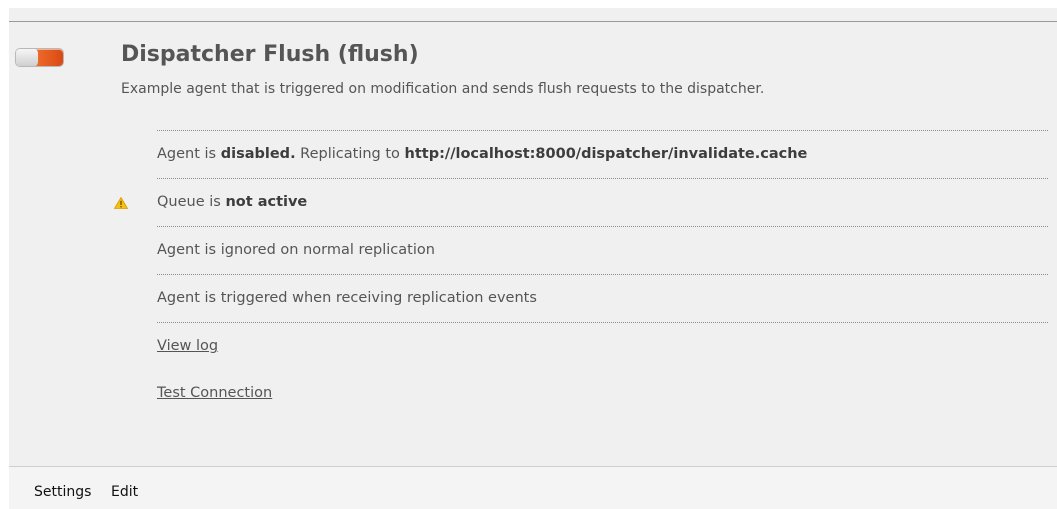 The width and height of the screenshot is (1057, 509). Describe the element at coordinates (214, 393) in the screenshot. I see `test-connection-link: Test Connection` at that location.